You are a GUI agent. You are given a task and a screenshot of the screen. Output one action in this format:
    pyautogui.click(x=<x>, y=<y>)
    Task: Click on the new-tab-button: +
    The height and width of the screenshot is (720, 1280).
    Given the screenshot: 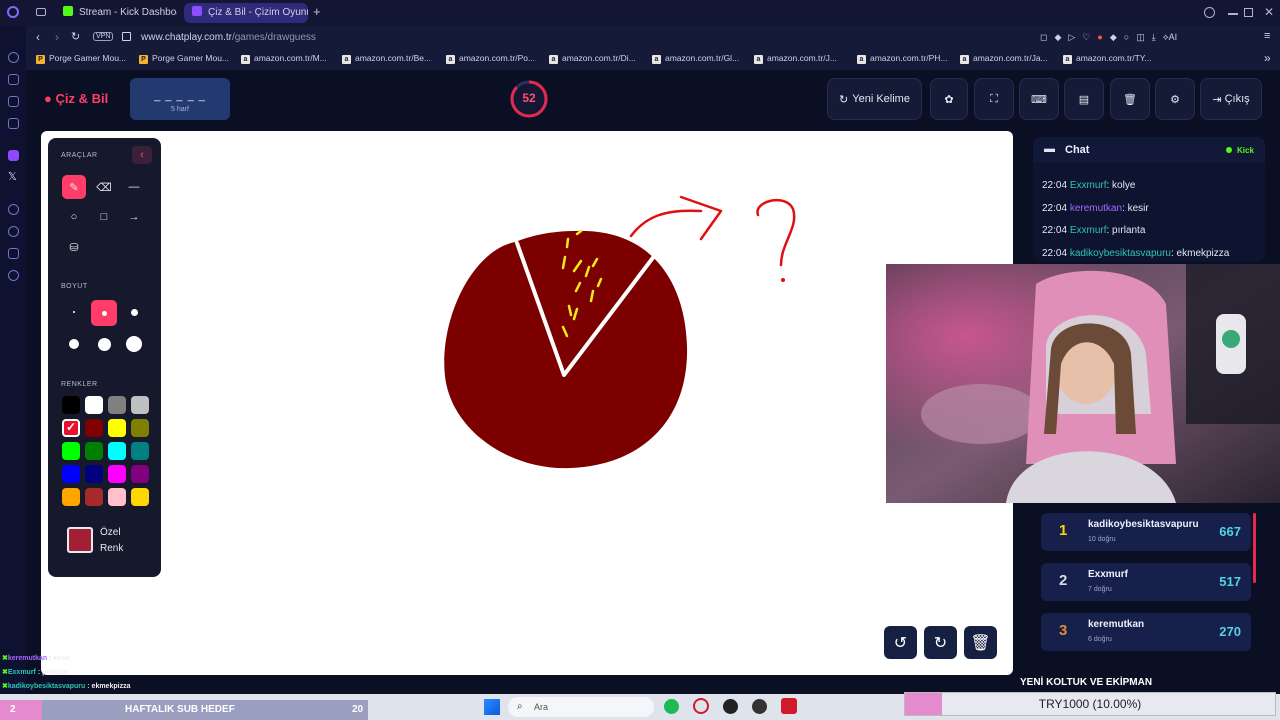 What is the action you would take?
    pyautogui.click(x=317, y=11)
    